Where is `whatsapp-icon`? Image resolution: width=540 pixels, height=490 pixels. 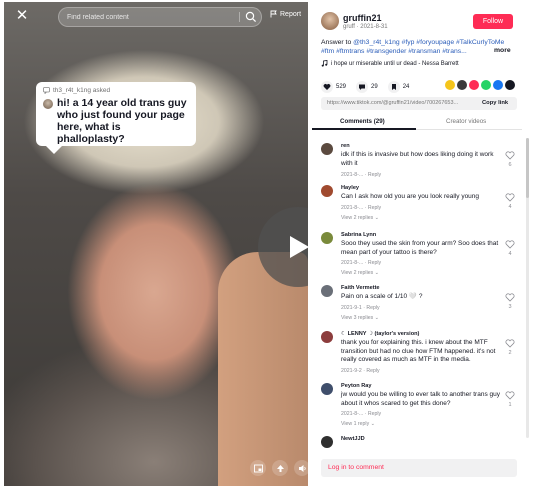
whatsapp-icon is located at coordinates (486, 85).